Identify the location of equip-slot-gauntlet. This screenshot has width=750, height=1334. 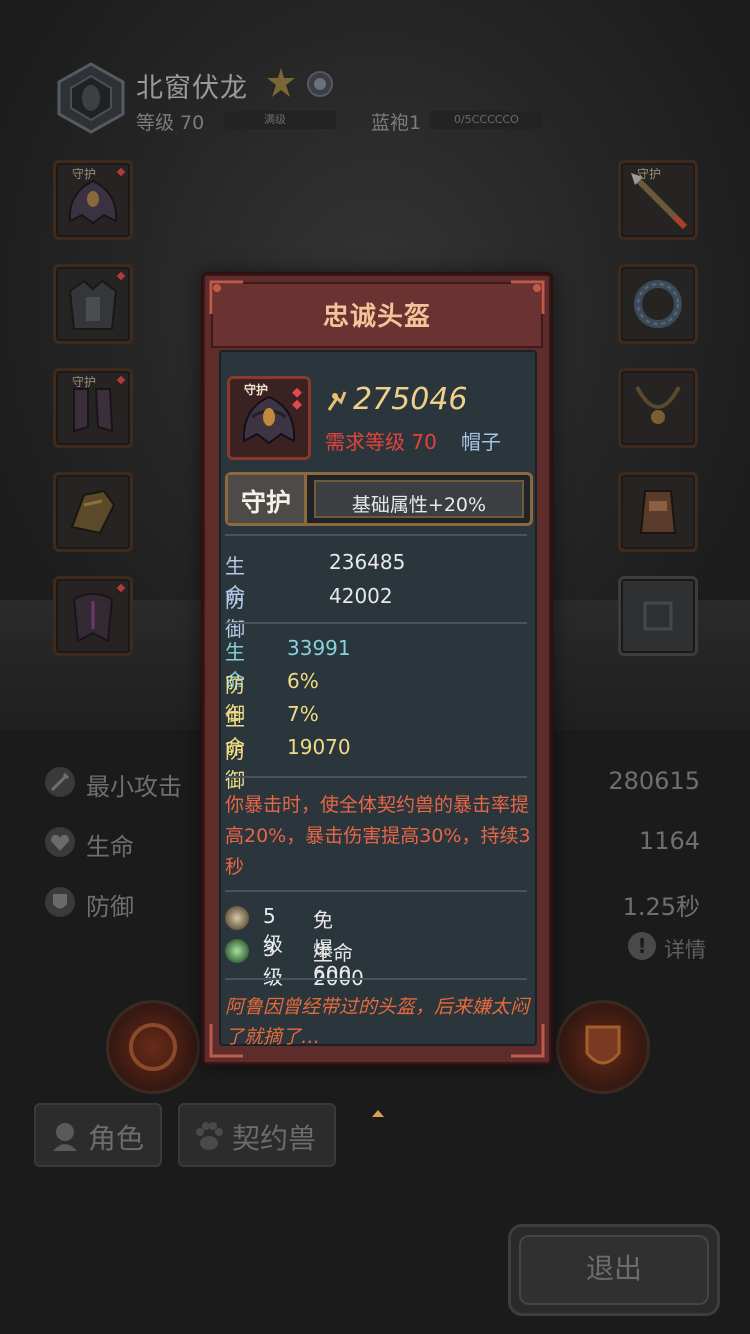
(93, 512).